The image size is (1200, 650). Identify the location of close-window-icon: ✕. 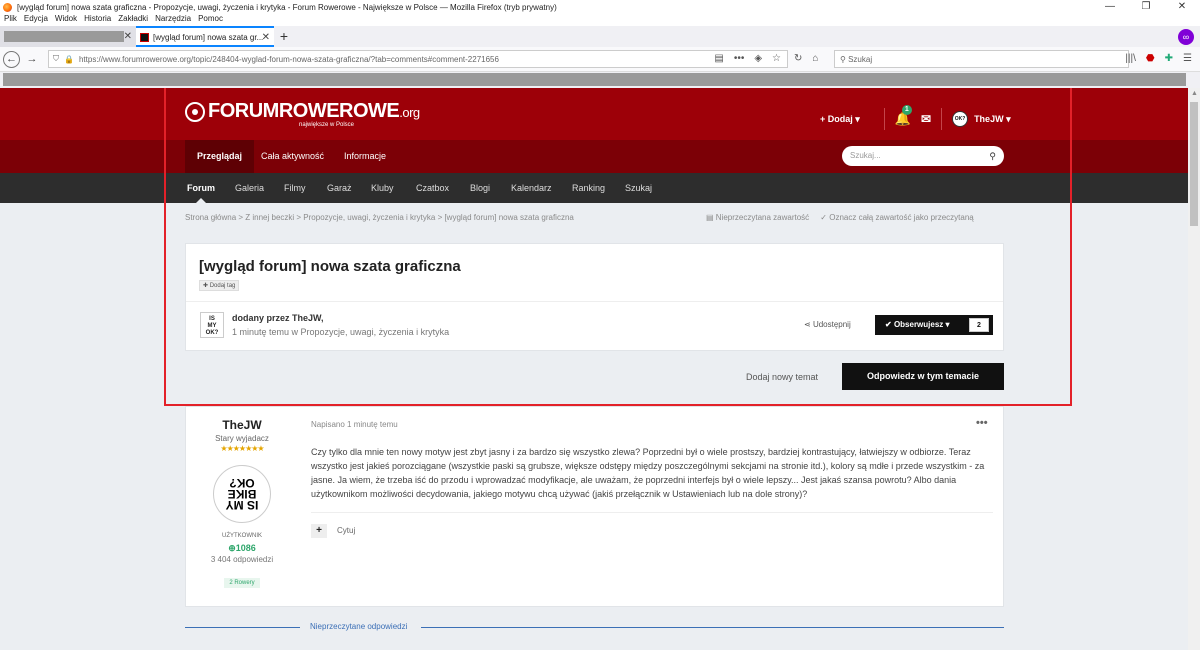
(1182, 7).